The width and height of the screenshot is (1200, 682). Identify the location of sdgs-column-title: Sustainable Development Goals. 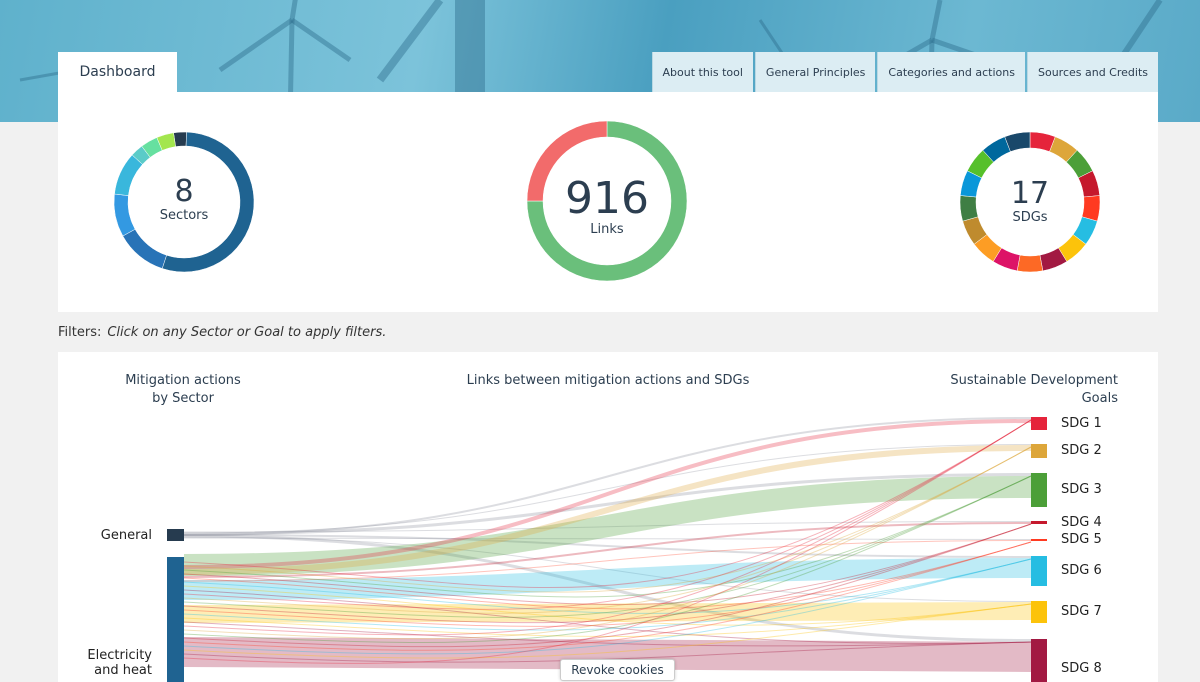
(1034, 389).